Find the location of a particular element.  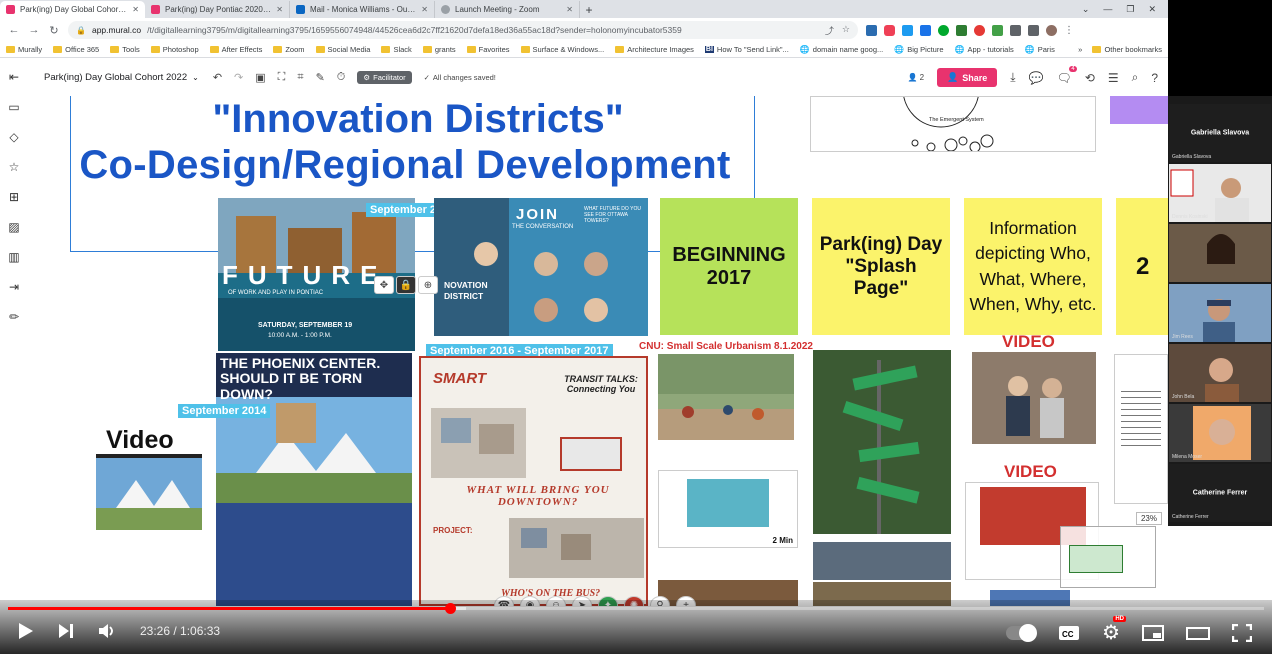

emergent-system-sketch: The Emergent System is located at coordinates (953, 124).